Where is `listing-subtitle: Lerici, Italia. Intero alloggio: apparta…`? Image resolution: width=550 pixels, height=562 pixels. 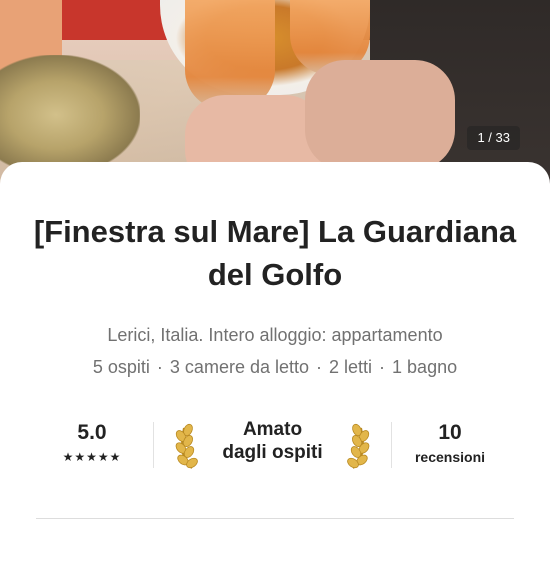
listing-subtitle: Lerici, Italia. Intero alloggio: apparta… is located at coordinates (275, 335).